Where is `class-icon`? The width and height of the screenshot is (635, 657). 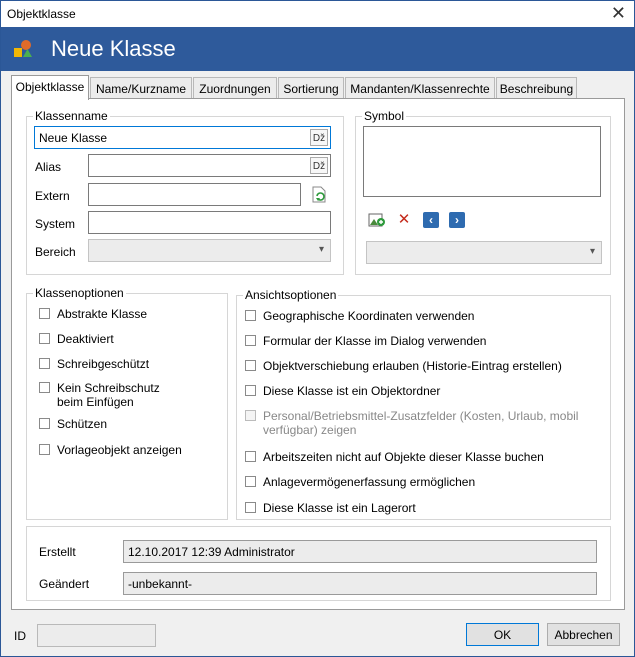
class-icon is located at coordinates (23, 48).